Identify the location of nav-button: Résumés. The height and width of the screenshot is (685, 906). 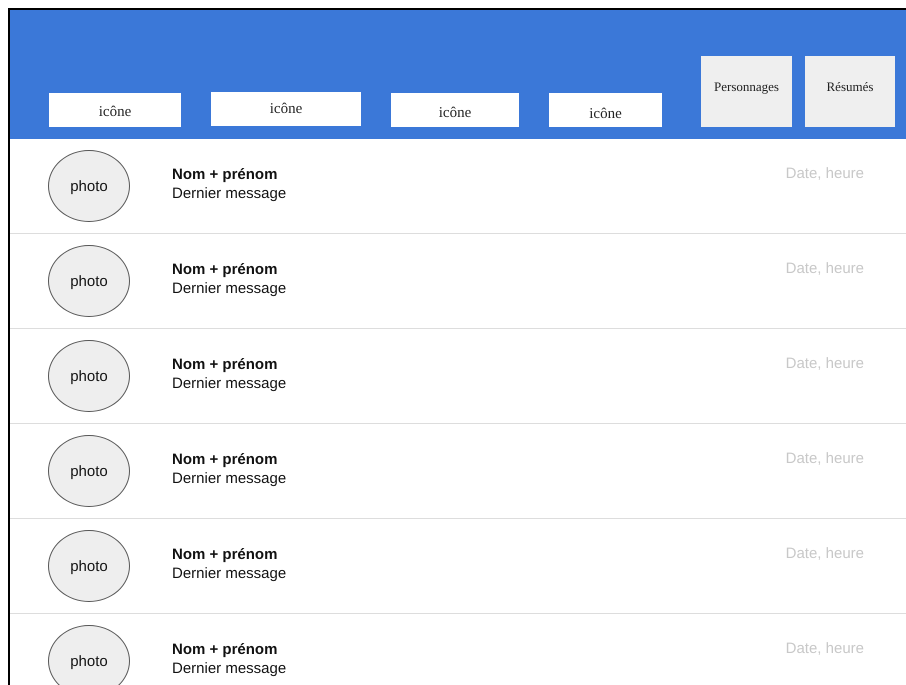
(850, 91).